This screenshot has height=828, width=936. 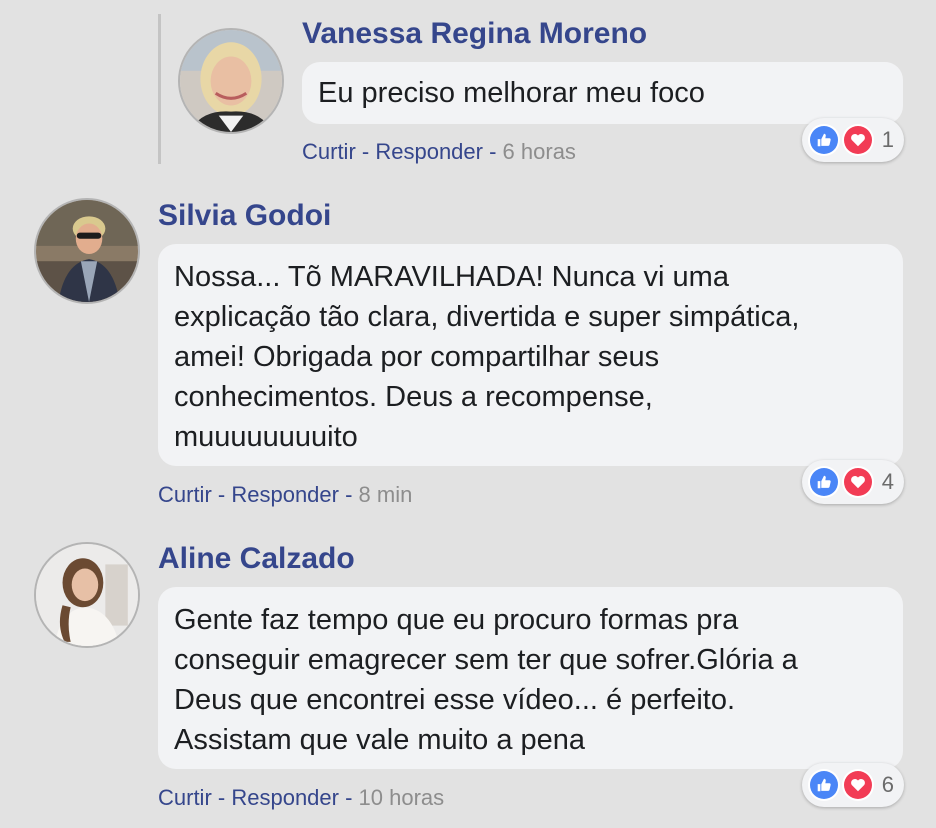 I want to click on comment-actions: Curtir - Responder - 6 horas, so click(x=439, y=152).